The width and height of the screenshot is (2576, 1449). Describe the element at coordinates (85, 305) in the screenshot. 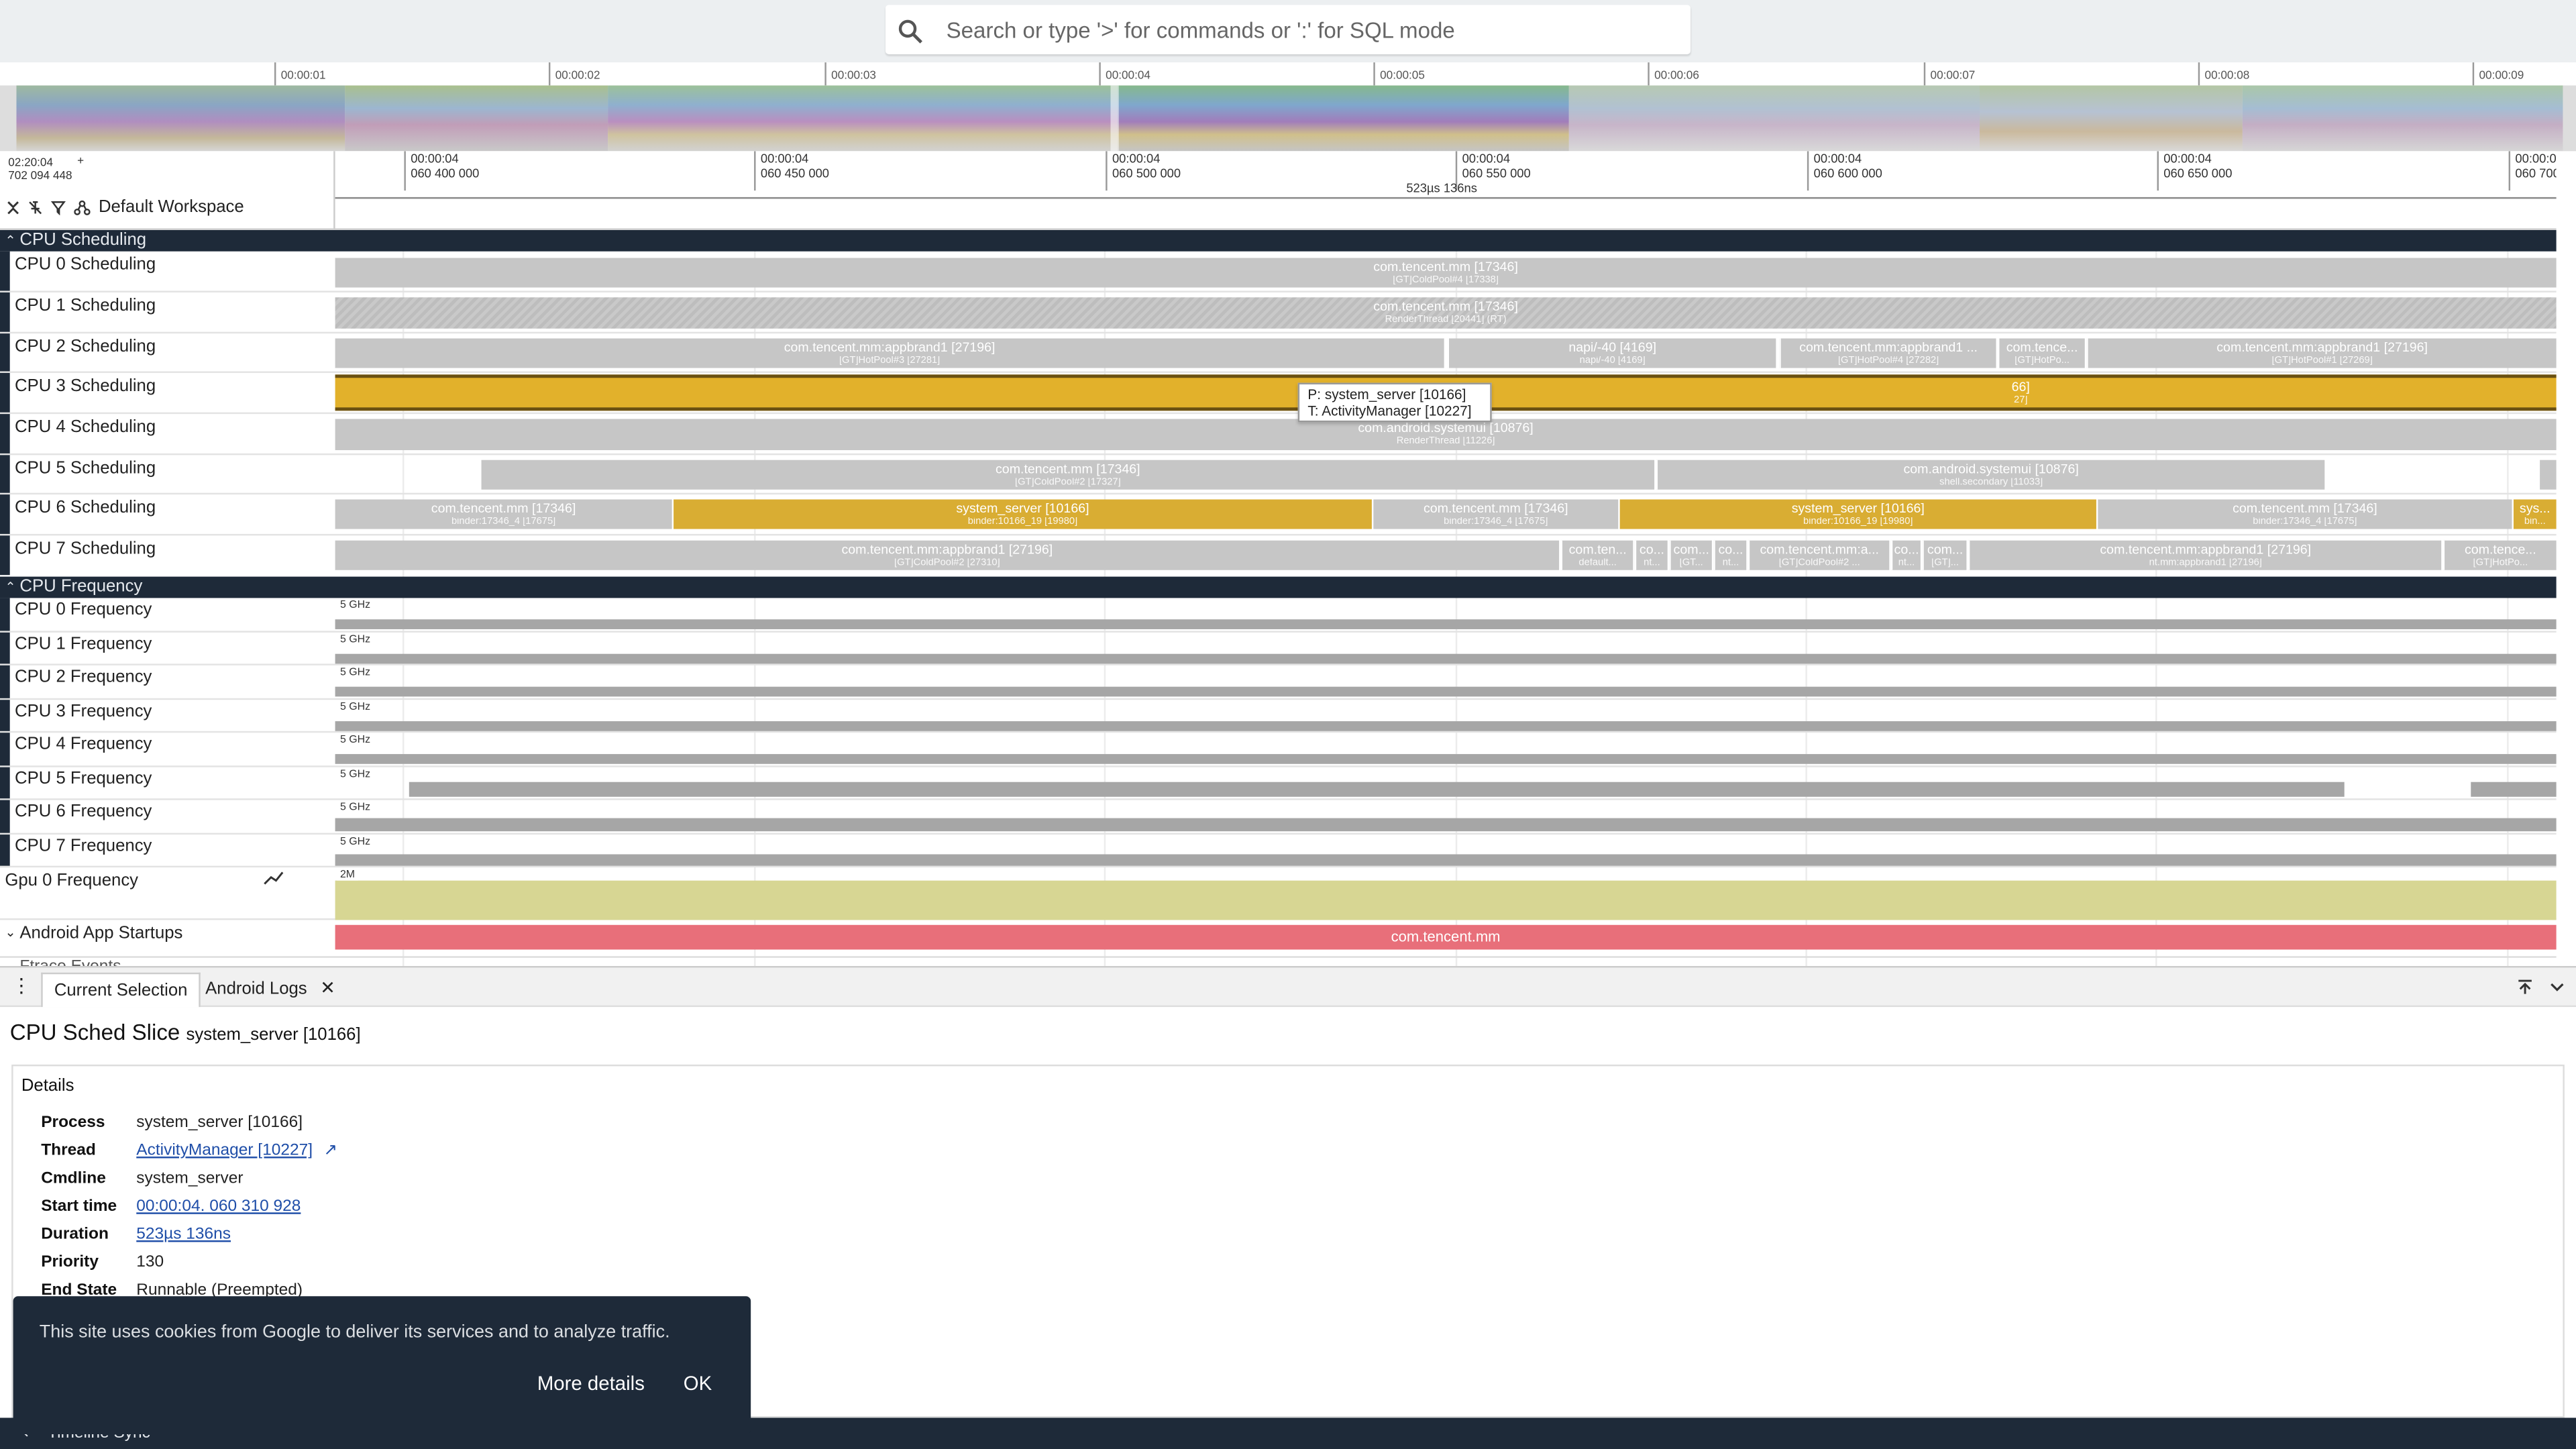

I see `track-label: CPU 1 Scheduling` at that location.